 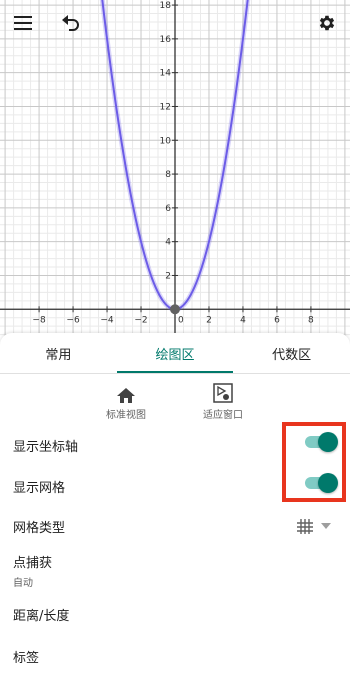 What do you see at coordinates (41, 616) in the screenshot?
I see `distance-label: 距离/长度` at bounding box center [41, 616].